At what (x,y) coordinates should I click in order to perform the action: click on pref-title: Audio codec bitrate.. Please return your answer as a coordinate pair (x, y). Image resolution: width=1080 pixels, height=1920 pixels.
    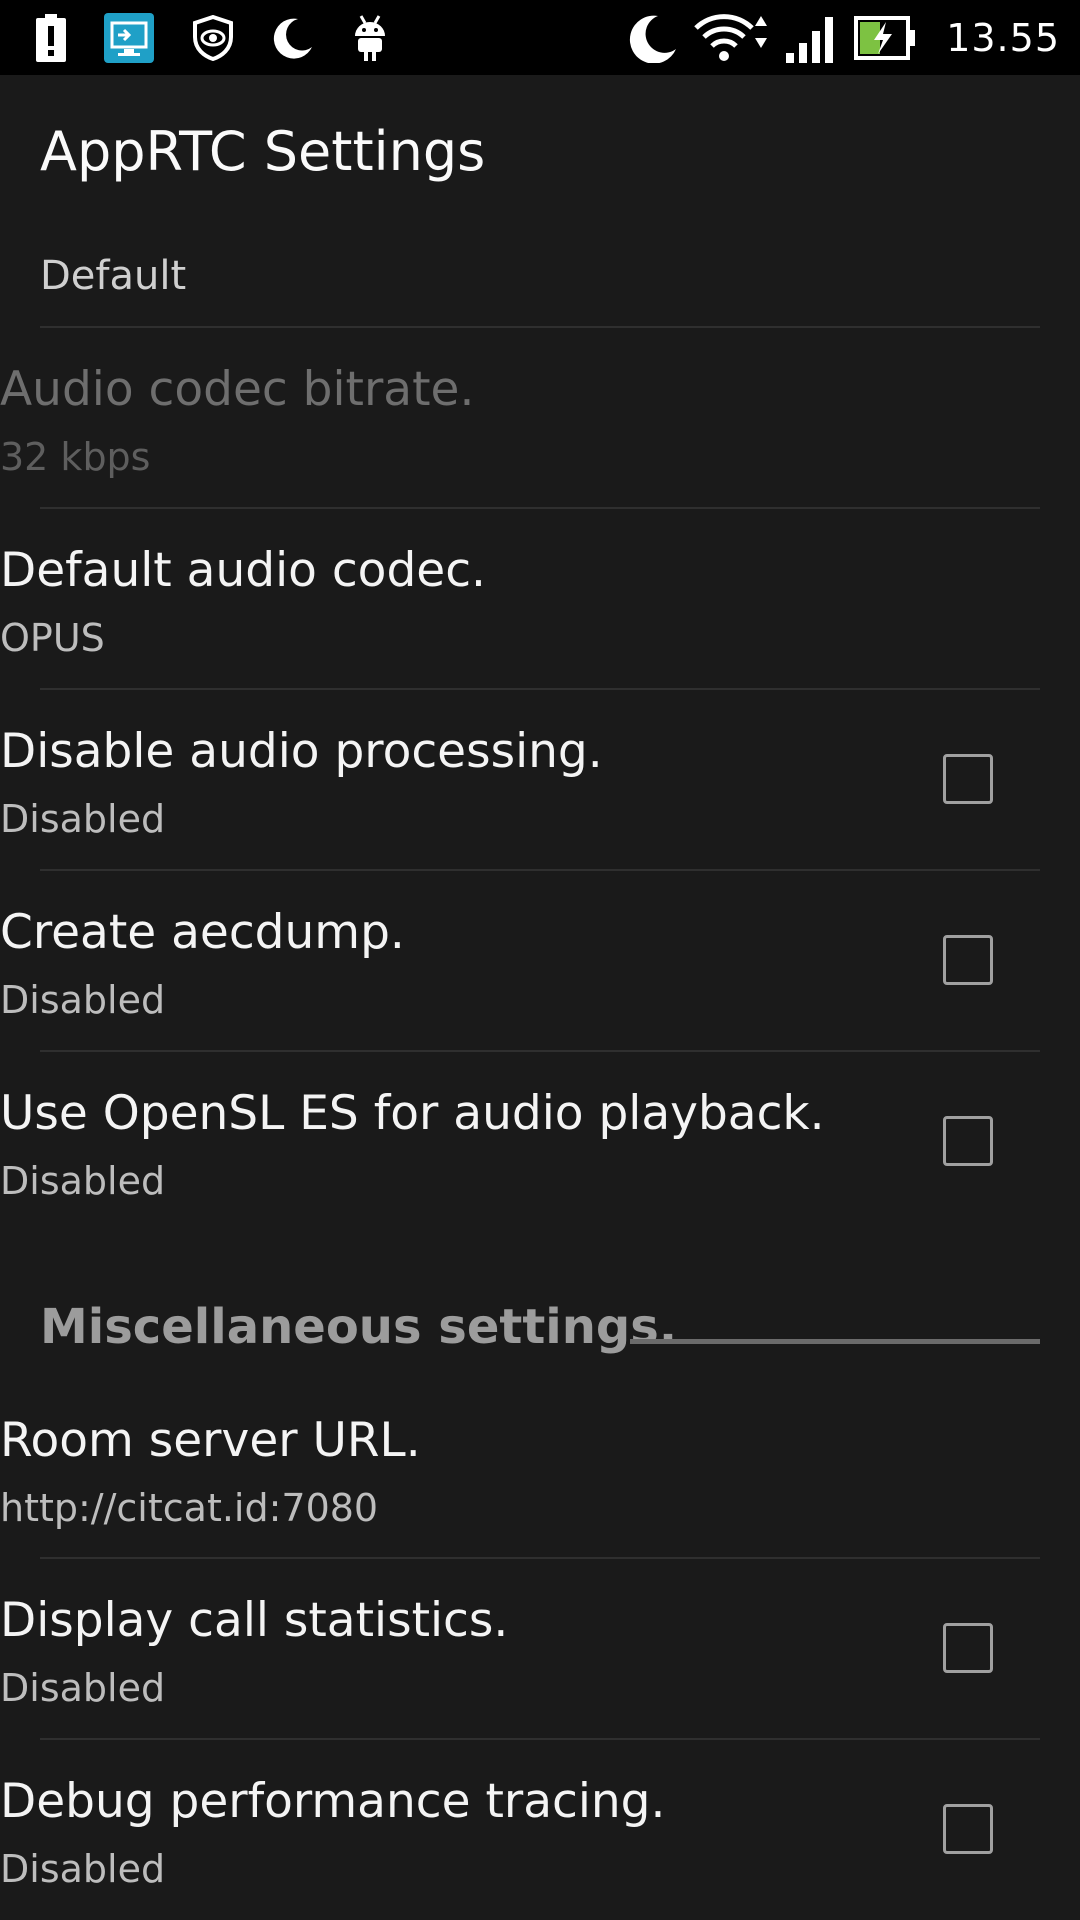
    Looking at the image, I should click on (237, 389).